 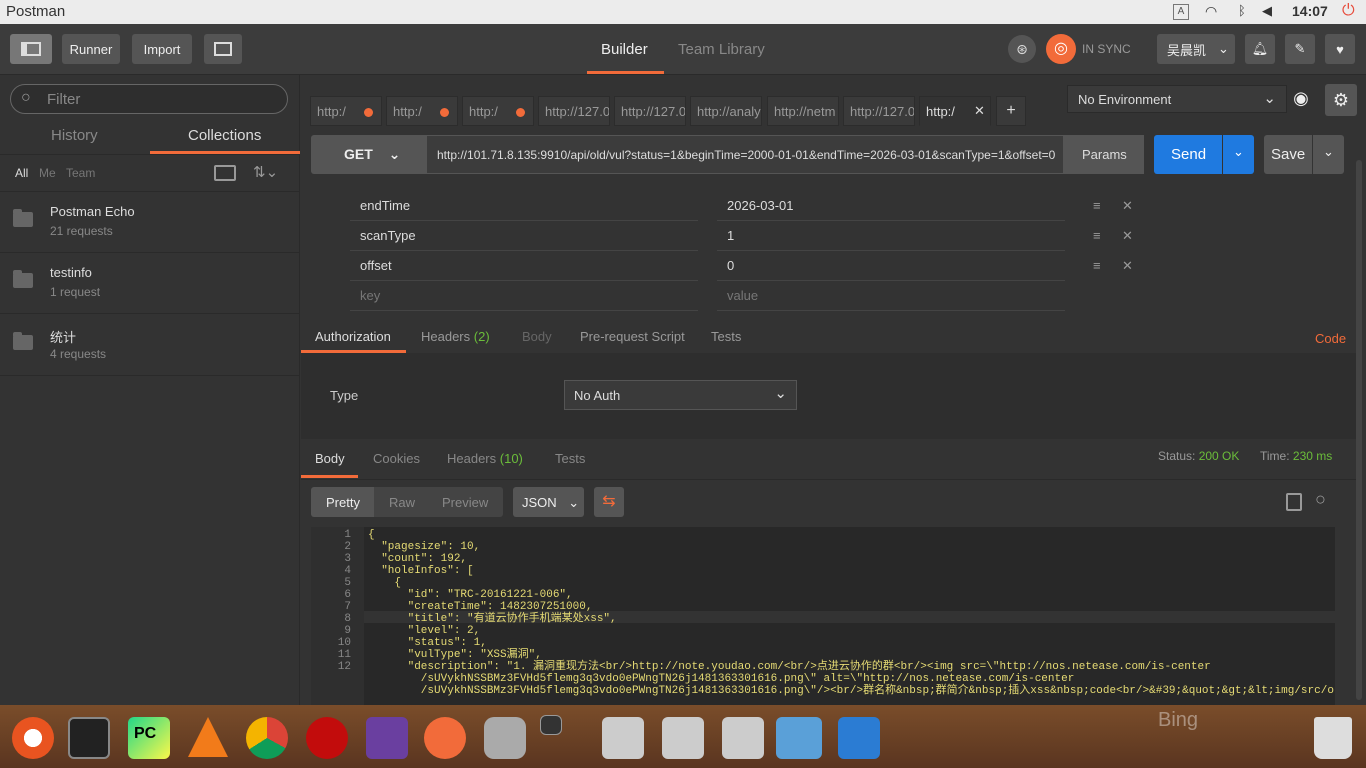 I want to click on home-folder-icon, so click(x=799, y=738).